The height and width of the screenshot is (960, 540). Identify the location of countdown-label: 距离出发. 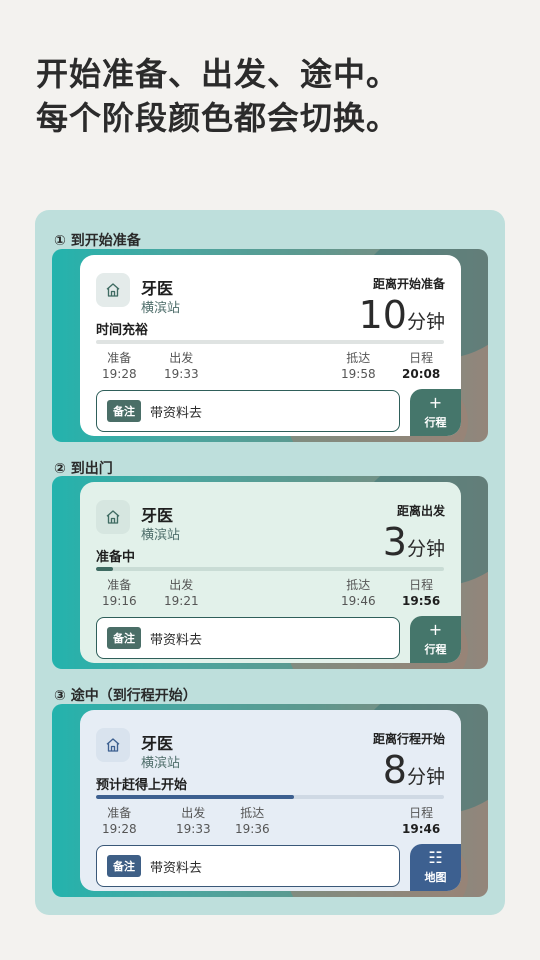
(420, 511).